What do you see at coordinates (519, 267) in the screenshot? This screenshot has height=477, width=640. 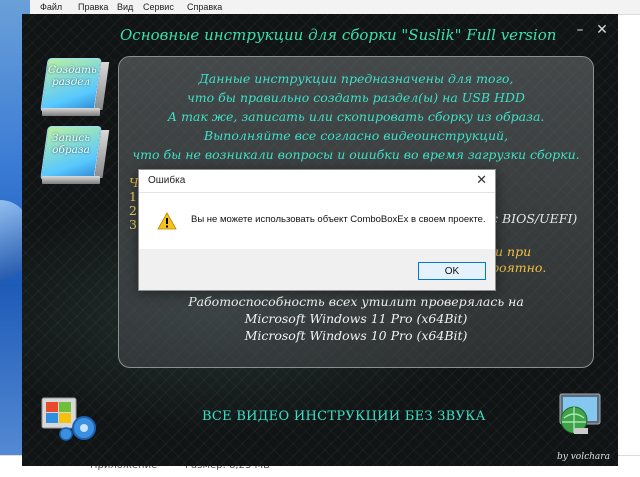 I see `note-fragment-2: роятно.` at bounding box center [519, 267].